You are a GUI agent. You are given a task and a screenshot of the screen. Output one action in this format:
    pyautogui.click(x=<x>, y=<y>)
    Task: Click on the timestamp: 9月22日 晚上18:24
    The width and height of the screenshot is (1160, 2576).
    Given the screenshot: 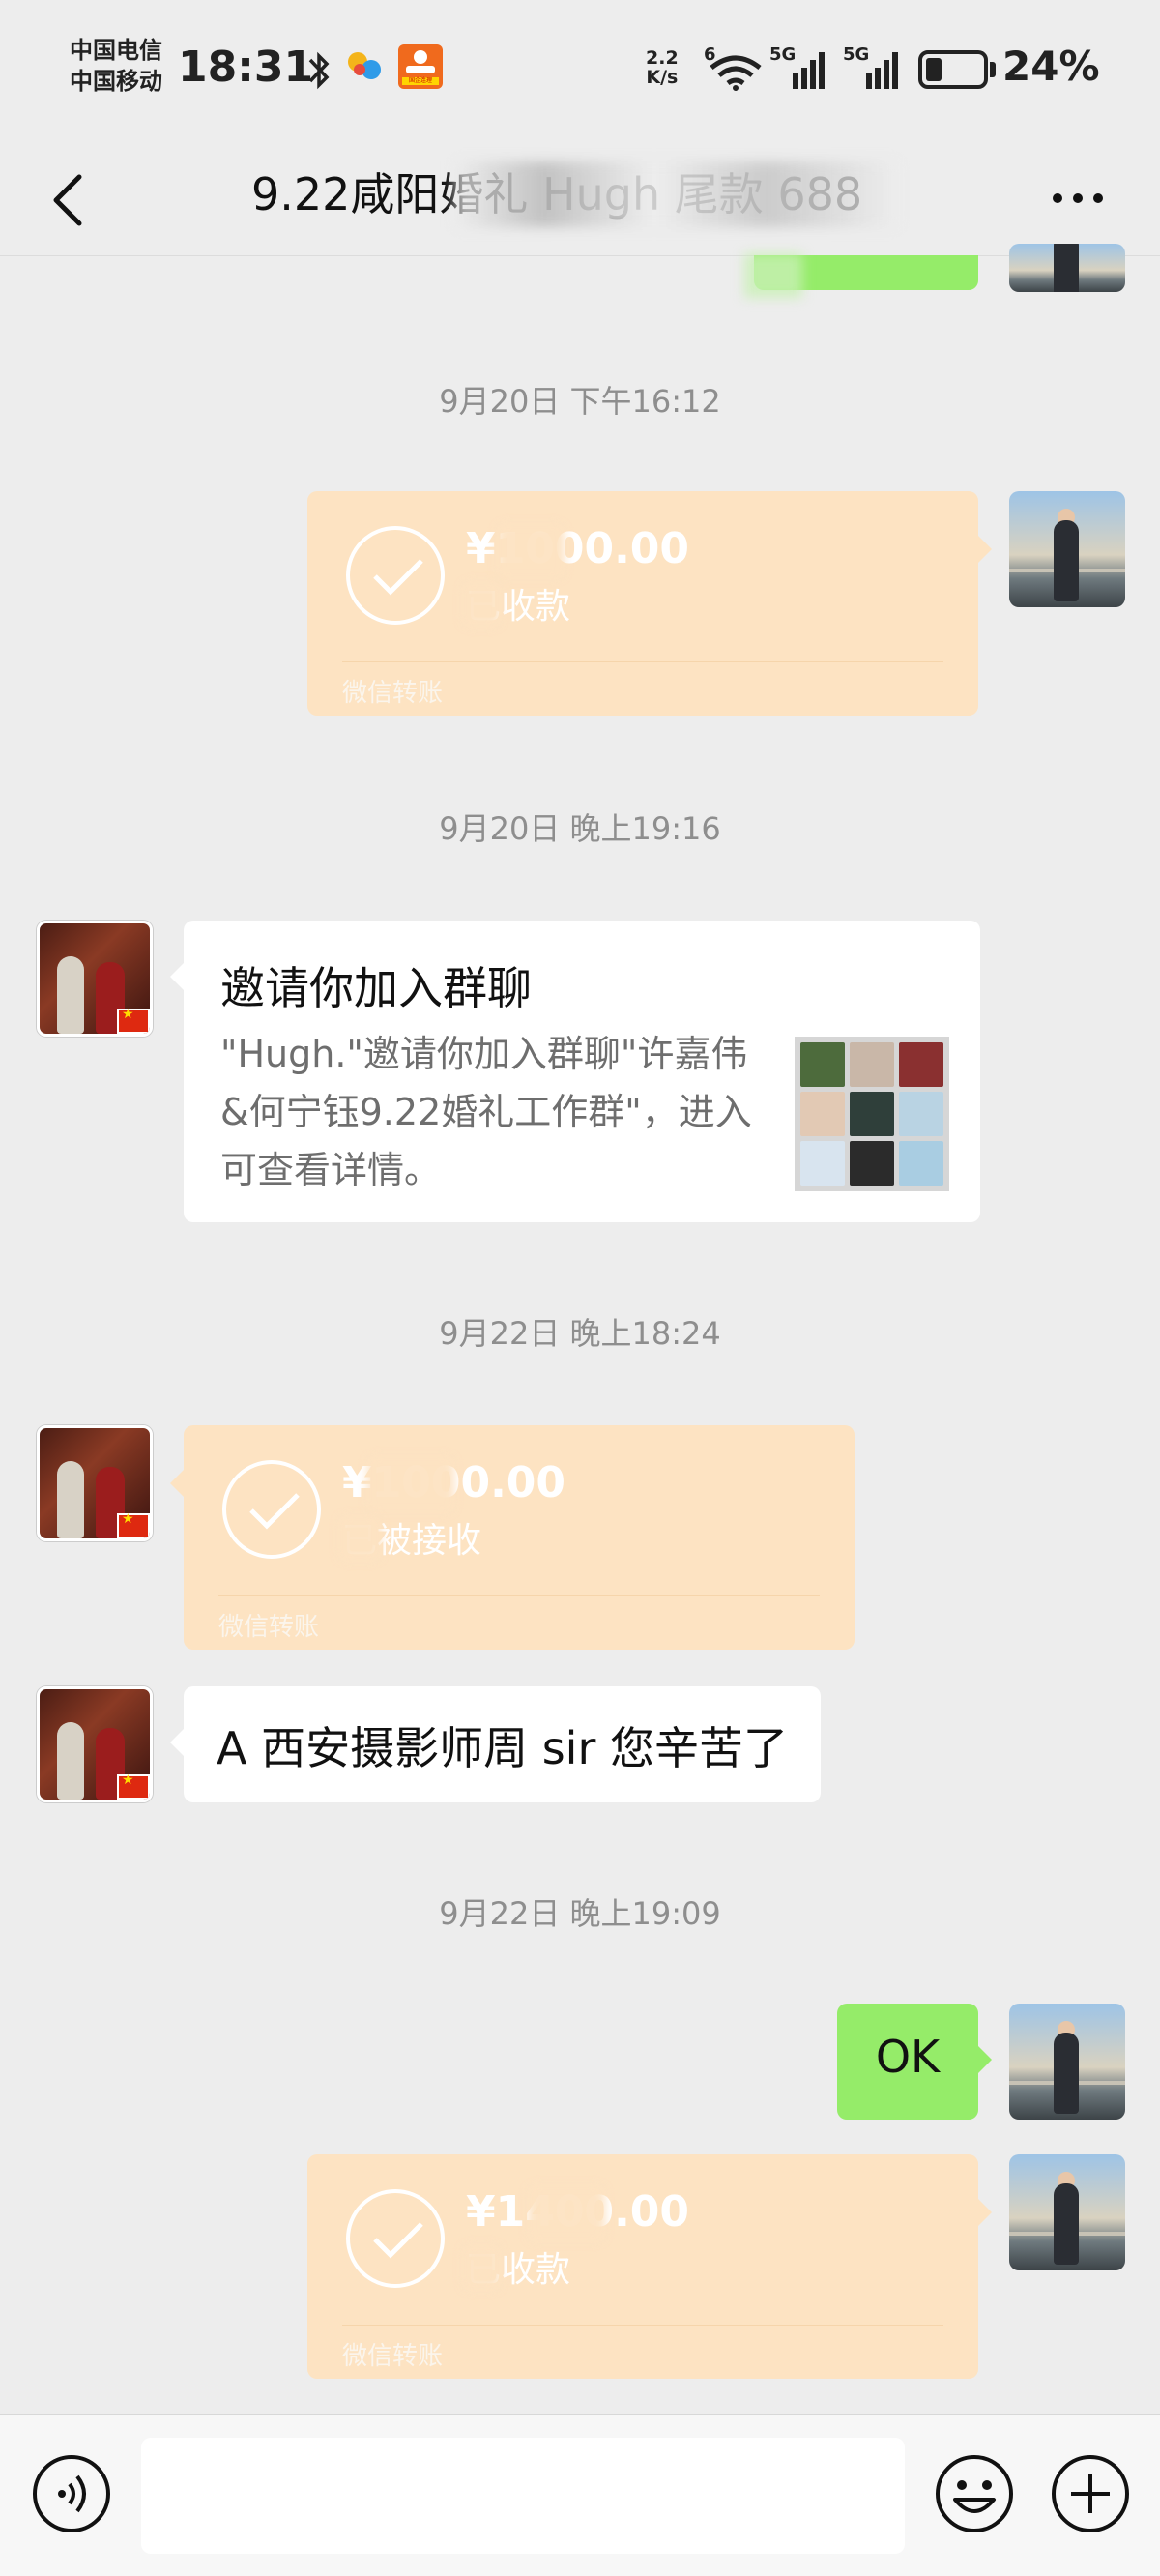 What is the action you would take?
    pyautogui.click(x=580, y=1333)
    